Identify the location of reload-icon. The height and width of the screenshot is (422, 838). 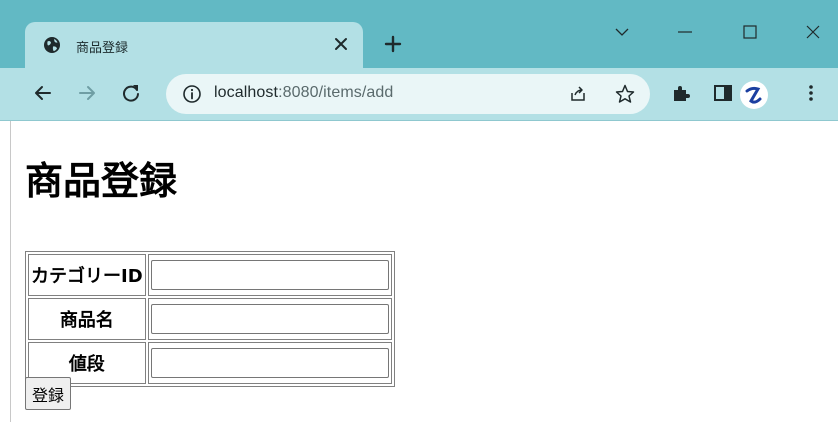
(131, 93).